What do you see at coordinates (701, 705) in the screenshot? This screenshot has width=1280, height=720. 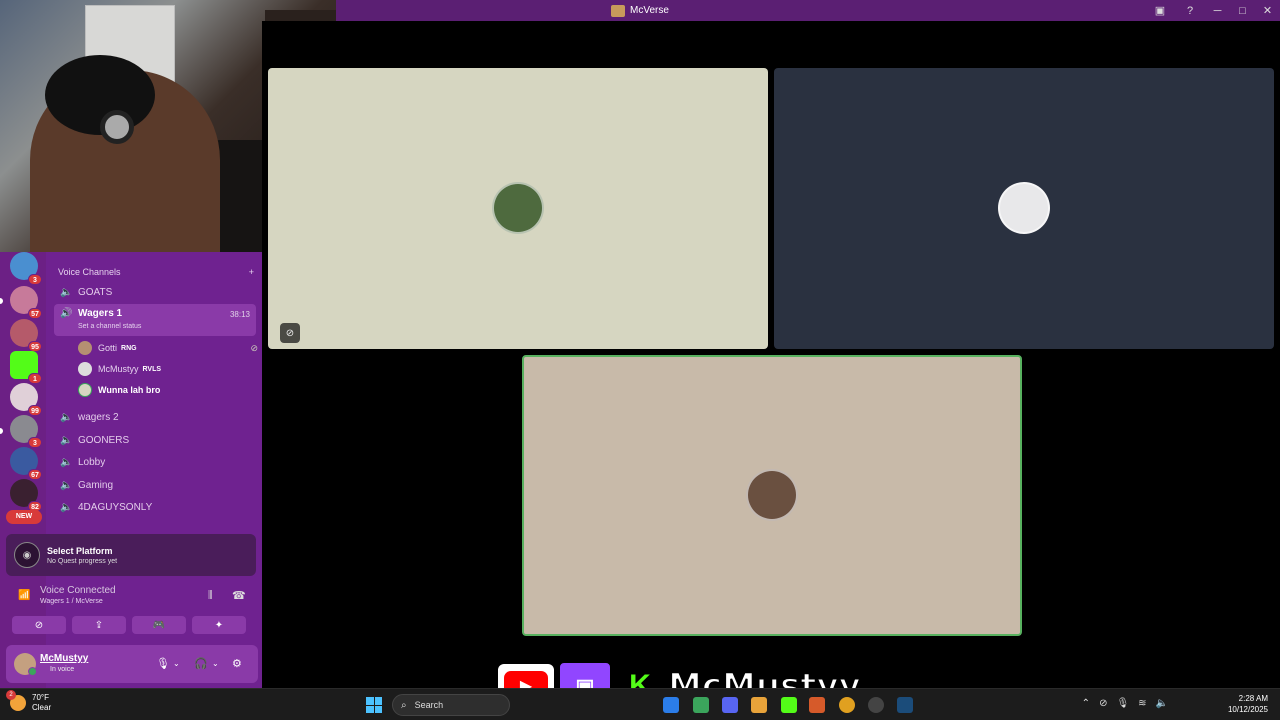 I see `xbox-icon` at bounding box center [701, 705].